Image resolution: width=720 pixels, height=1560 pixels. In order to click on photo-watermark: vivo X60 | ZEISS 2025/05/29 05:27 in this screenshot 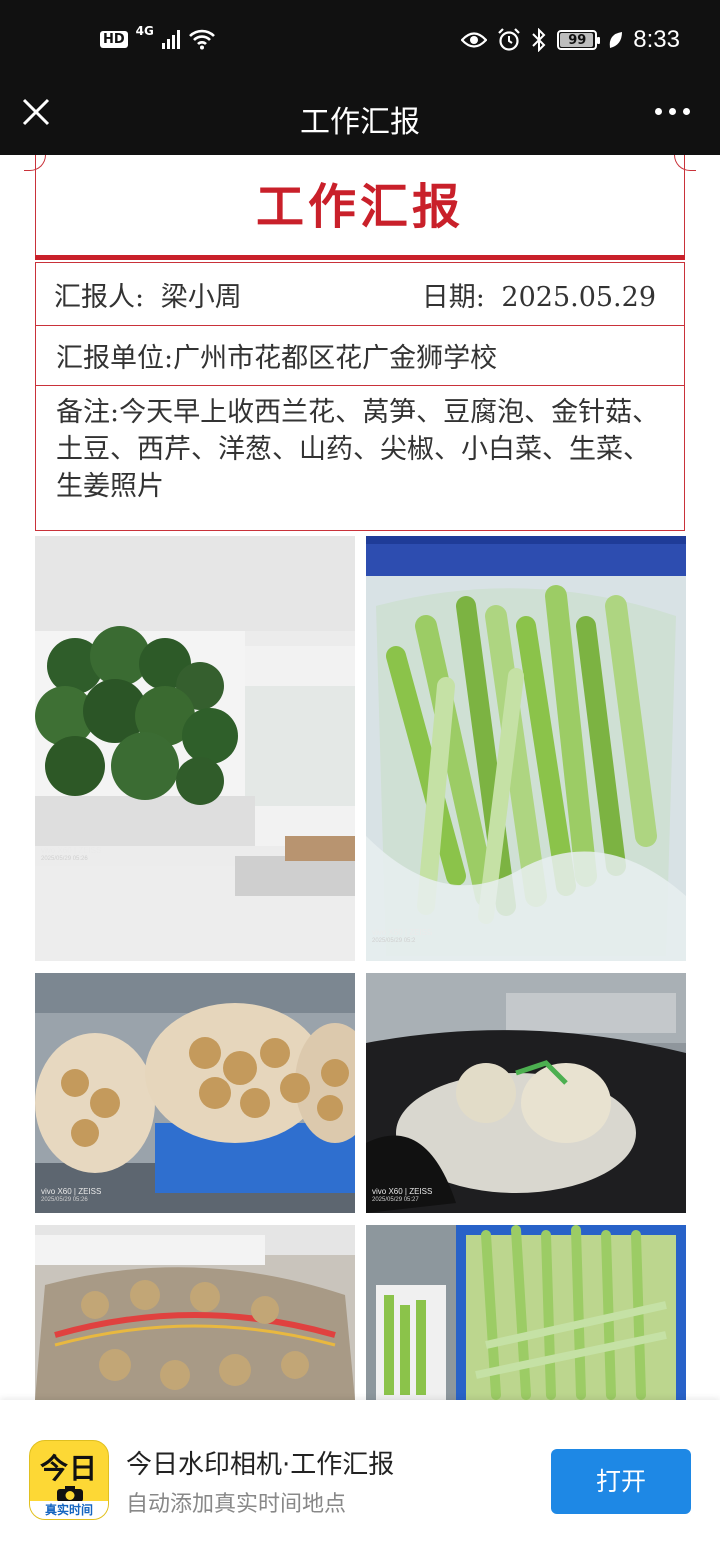, I will do `click(402, 1195)`.